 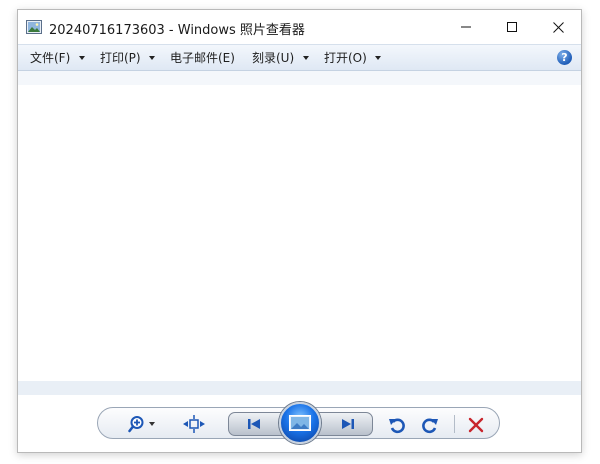 I want to click on menu-file-dropdown-icon, so click(x=82, y=58).